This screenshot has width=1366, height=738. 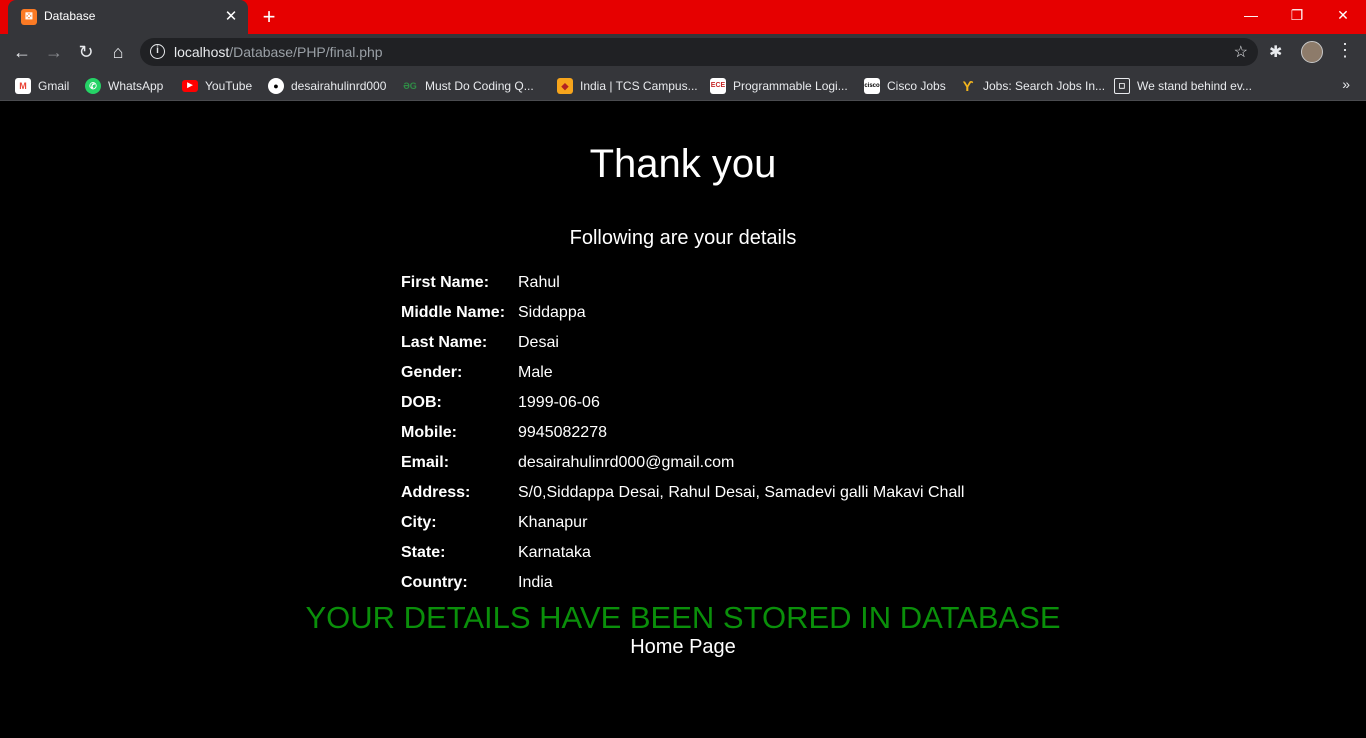 I want to click on address-bar: i localhost/Database/PHP/final.php ☆, so click(x=699, y=52).